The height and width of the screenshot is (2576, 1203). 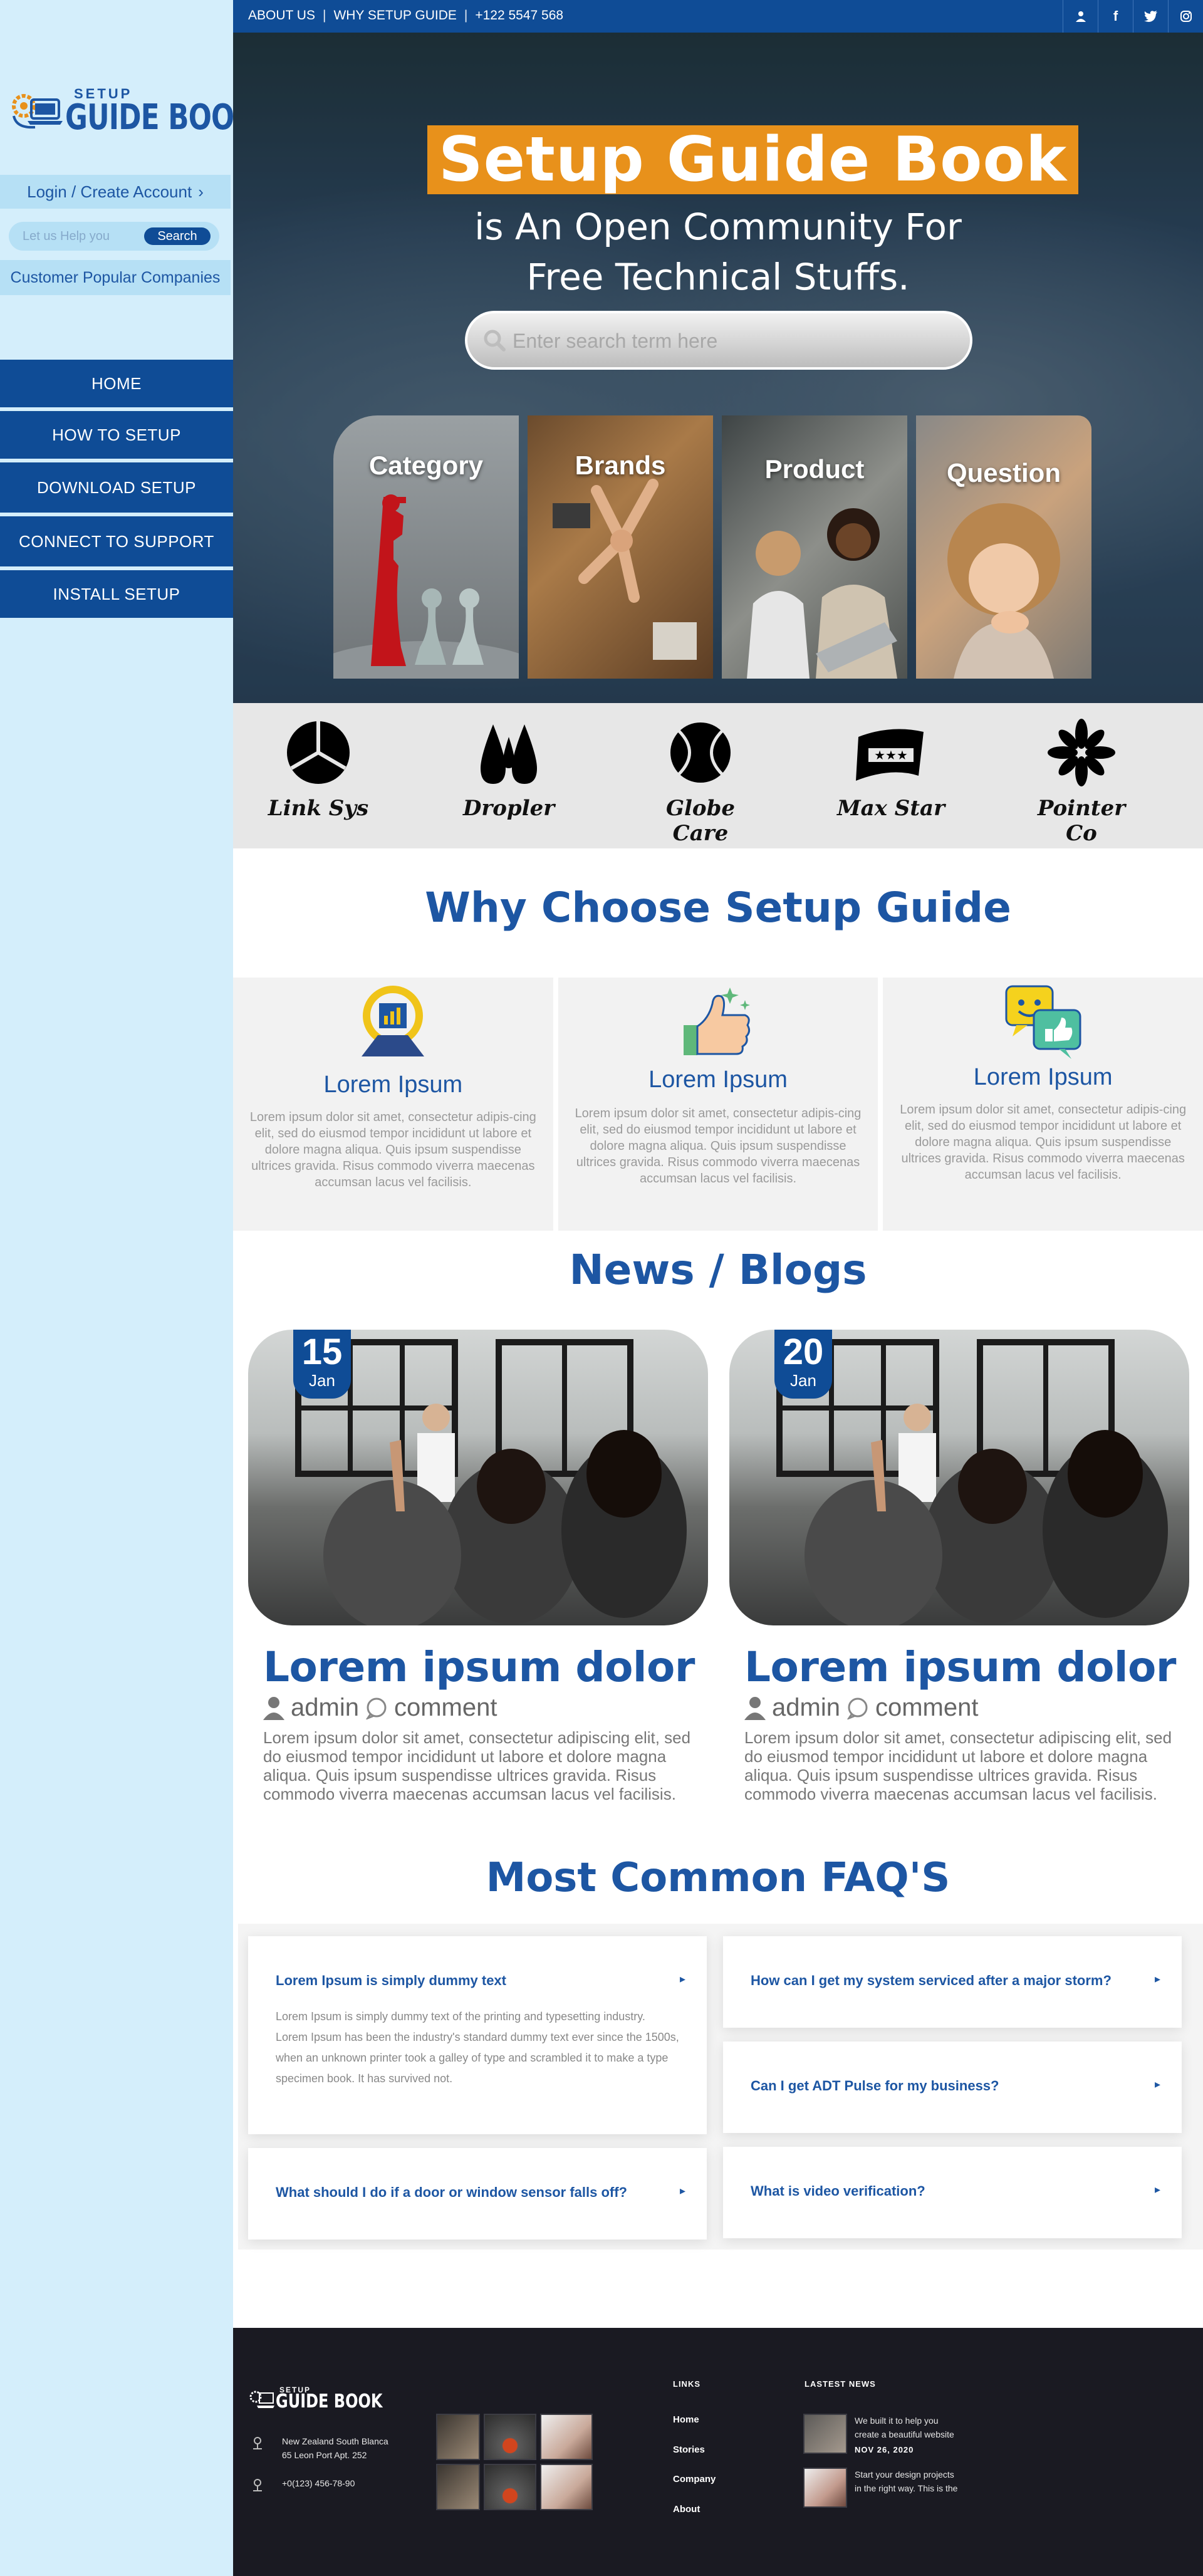 What do you see at coordinates (695, 2479) in the screenshot?
I see `footer-link-company: Company` at bounding box center [695, 2479].